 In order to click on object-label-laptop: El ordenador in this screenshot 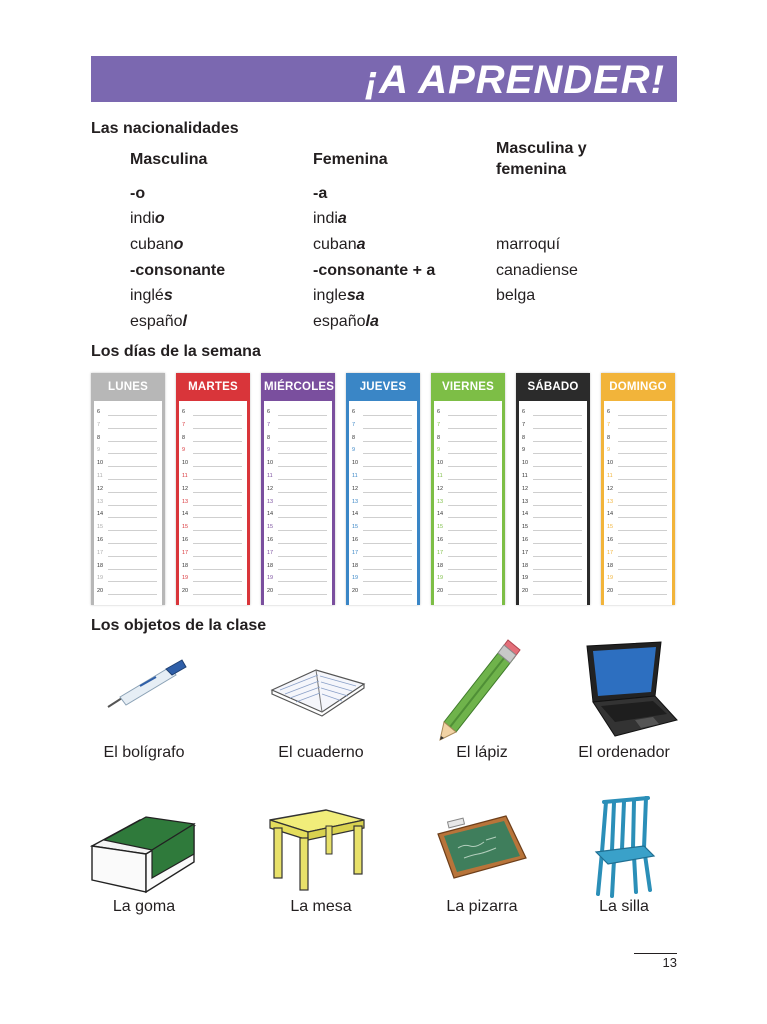, I will do `click(624, 752)`.